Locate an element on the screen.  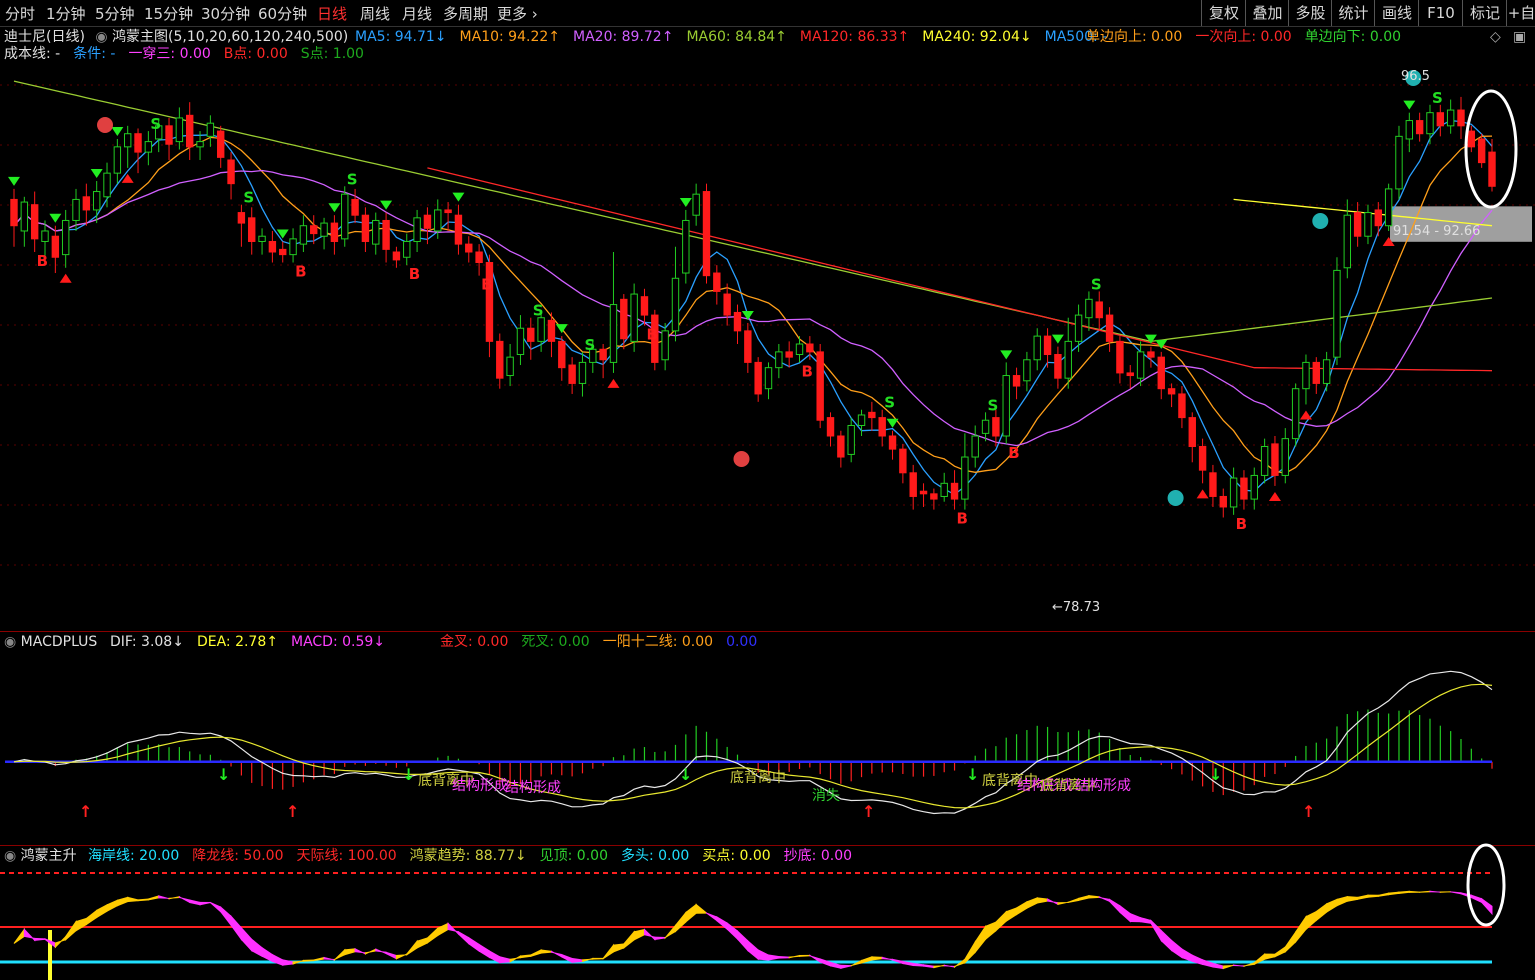
toolbar-button-2: 多股 is located at coordinates (1310, 13).